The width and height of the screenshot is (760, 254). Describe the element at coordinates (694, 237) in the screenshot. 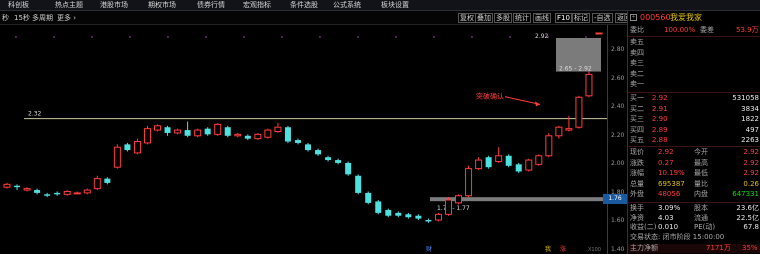

I see `trade-status-row: 交易状态: 闭市阶段 15:00:00` at that location.